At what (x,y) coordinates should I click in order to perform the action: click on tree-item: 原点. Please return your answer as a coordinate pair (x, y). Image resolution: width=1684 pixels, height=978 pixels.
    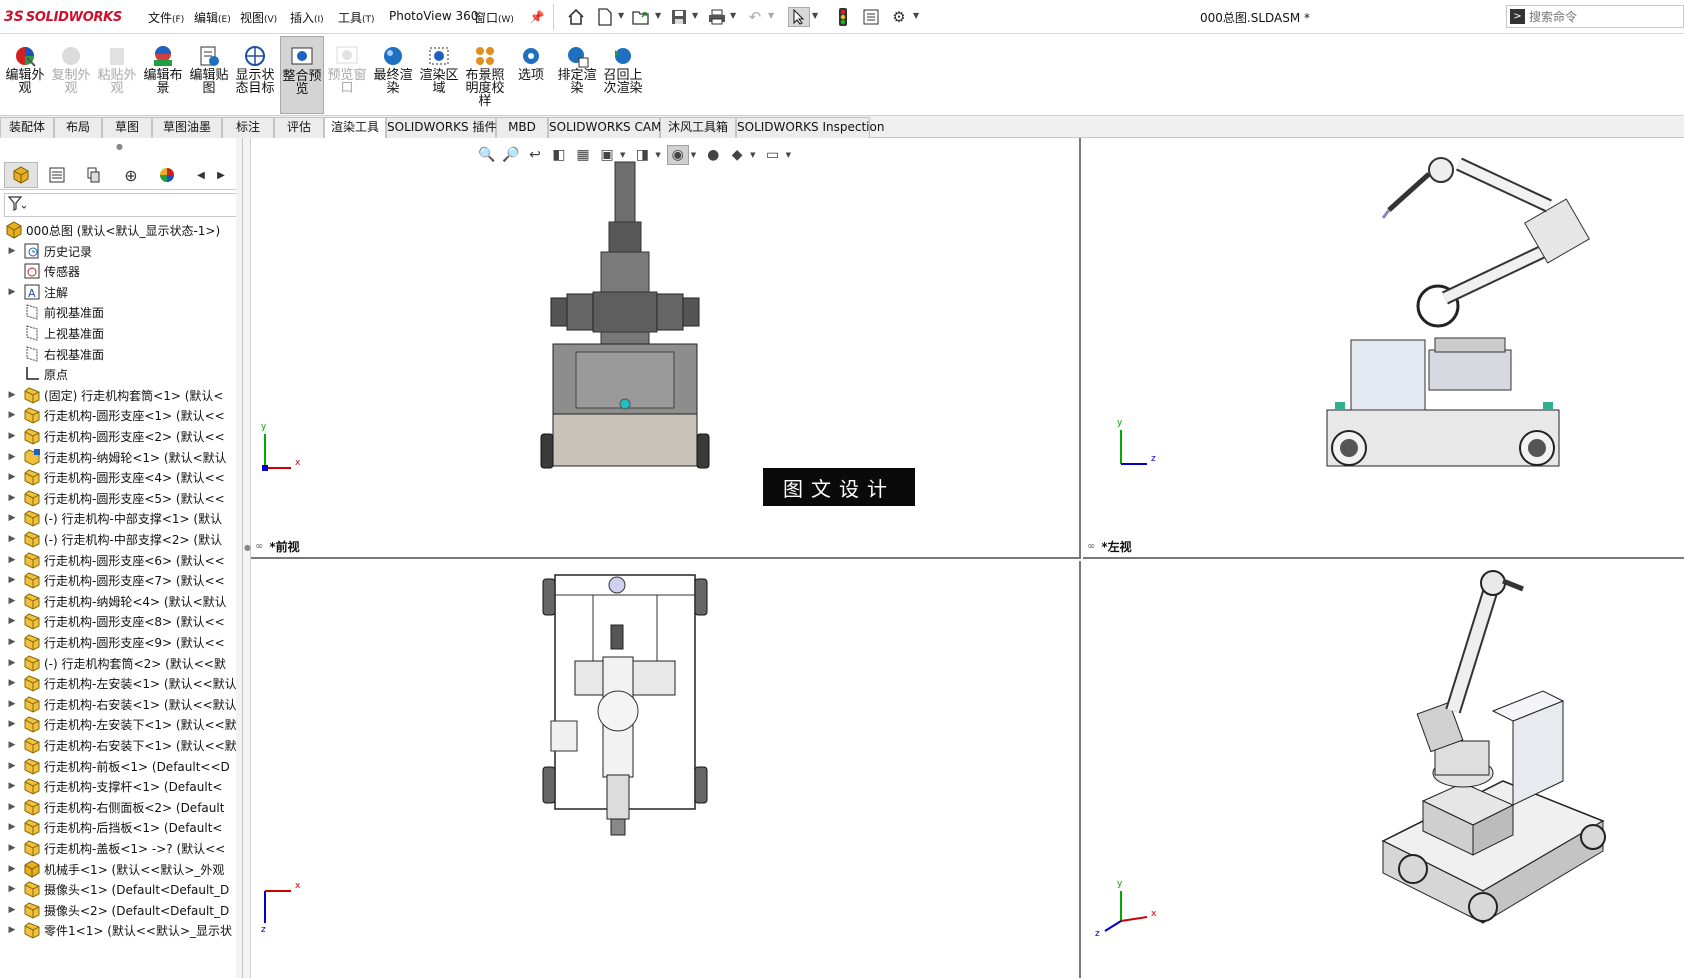
    Looking at the image, I should click on (121, 374).